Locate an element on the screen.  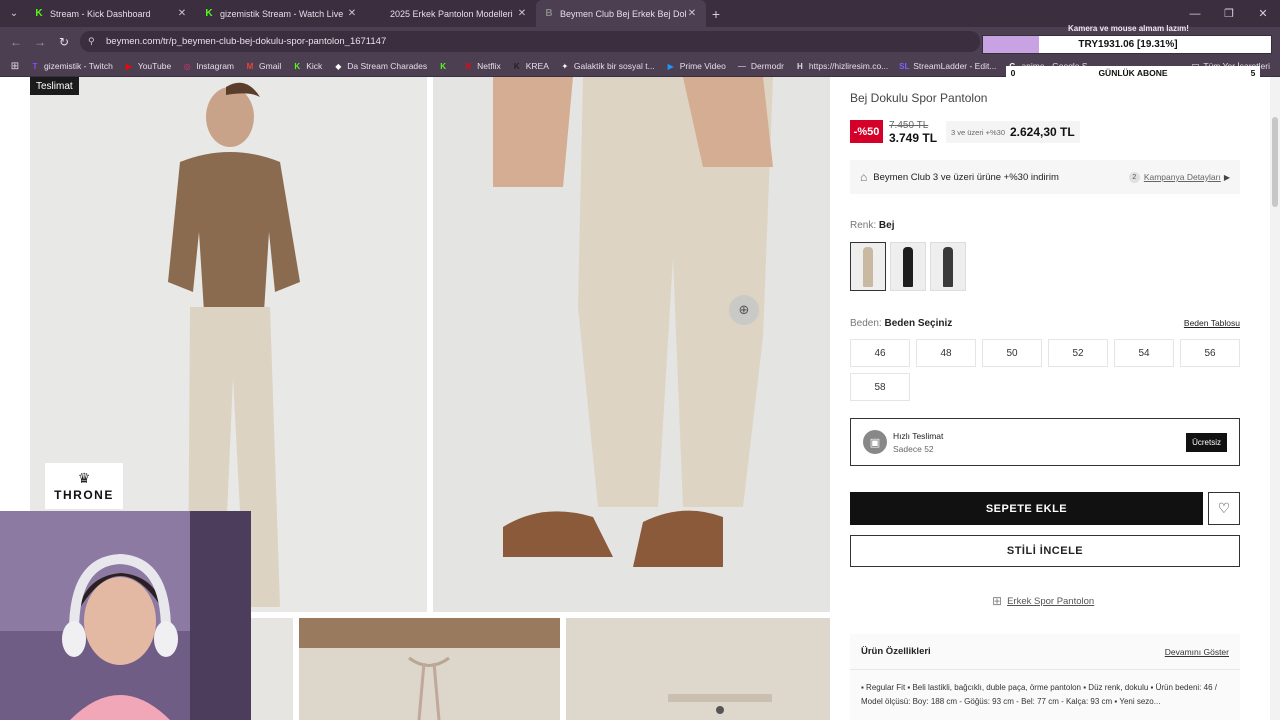
bookmark-icon: SL is located at coordinates (904, 66).